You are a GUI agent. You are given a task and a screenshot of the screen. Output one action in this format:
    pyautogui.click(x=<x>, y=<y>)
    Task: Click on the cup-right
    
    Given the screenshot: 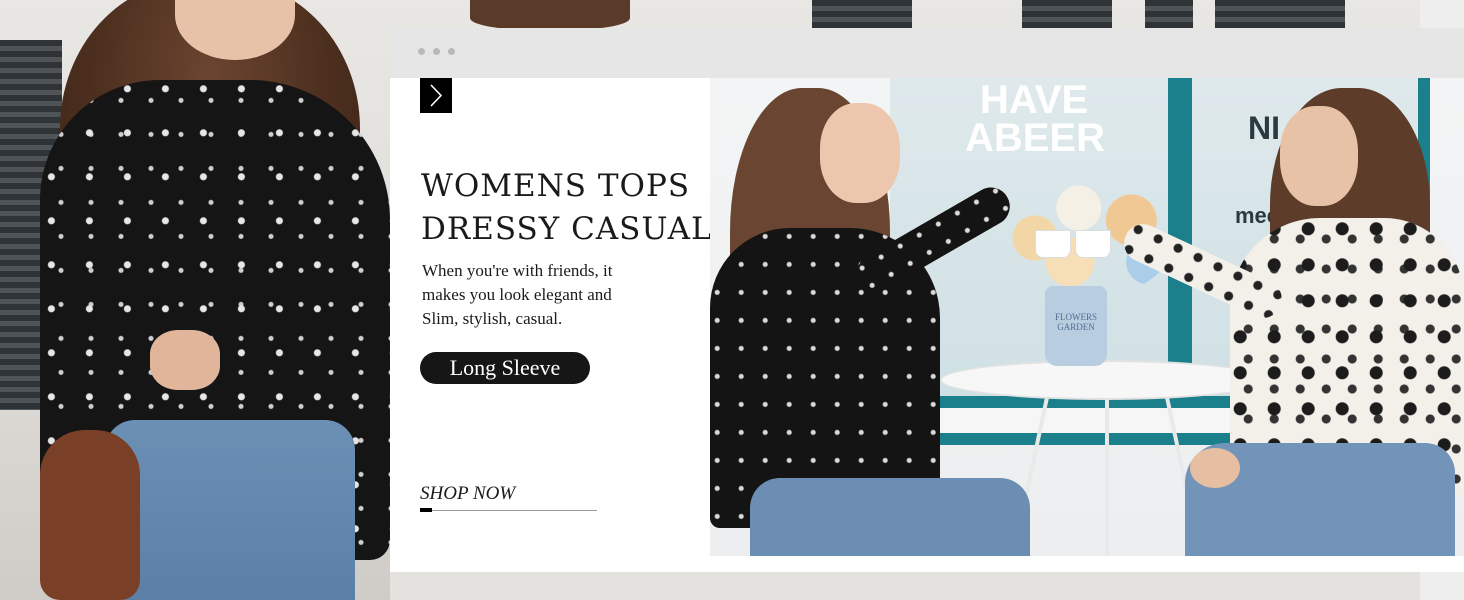 What is the action you would take?
    pyautogui.click(x=1093, y=244)
    